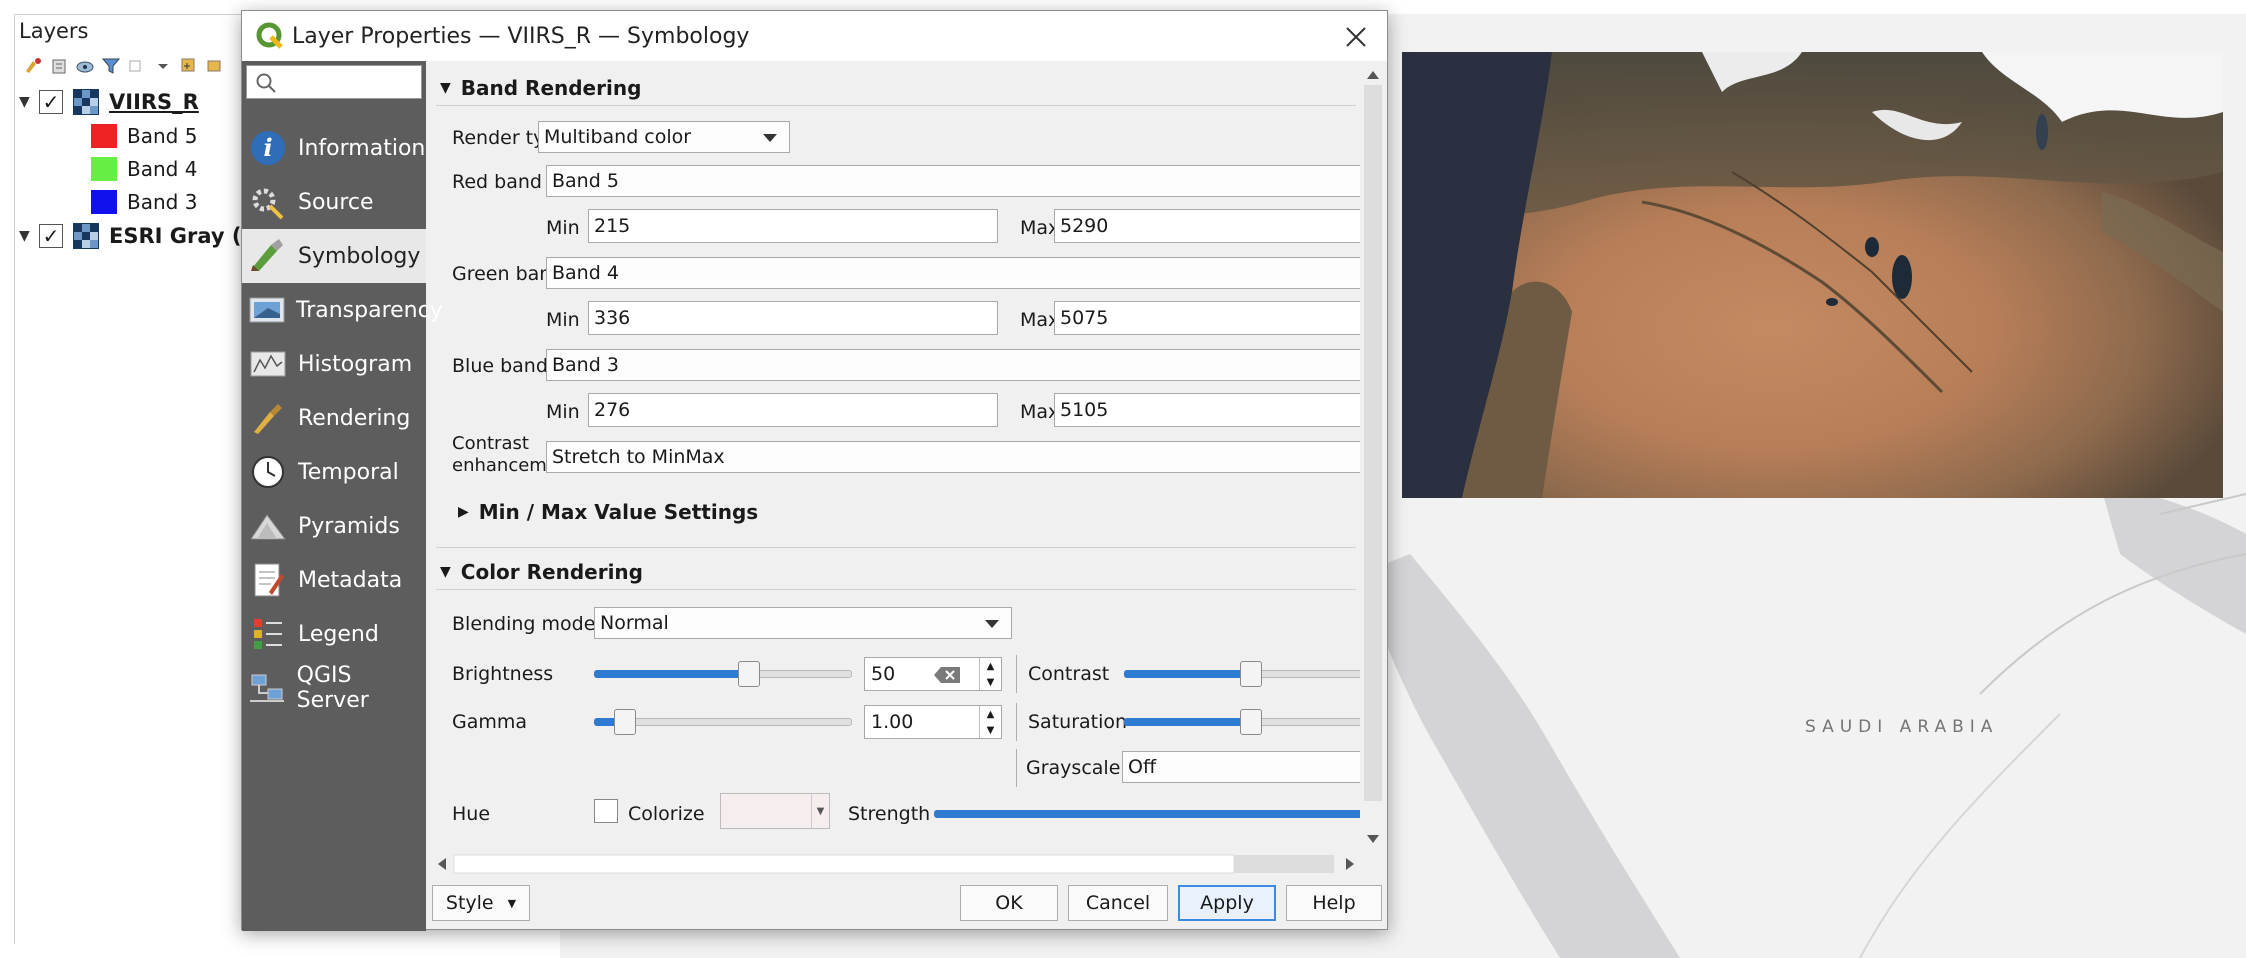 The width and height of the screenshot is (2246, 958). I want to click on clear-field-icon, so click(947, 675).